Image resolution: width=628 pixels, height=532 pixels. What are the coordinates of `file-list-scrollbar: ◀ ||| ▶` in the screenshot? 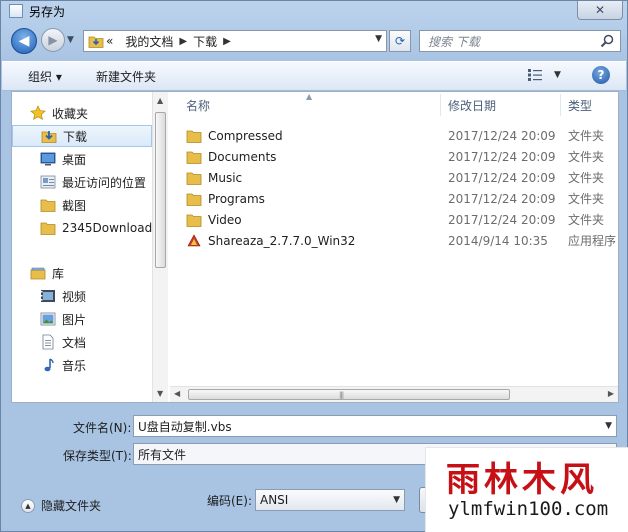 It's located at (394, 394).